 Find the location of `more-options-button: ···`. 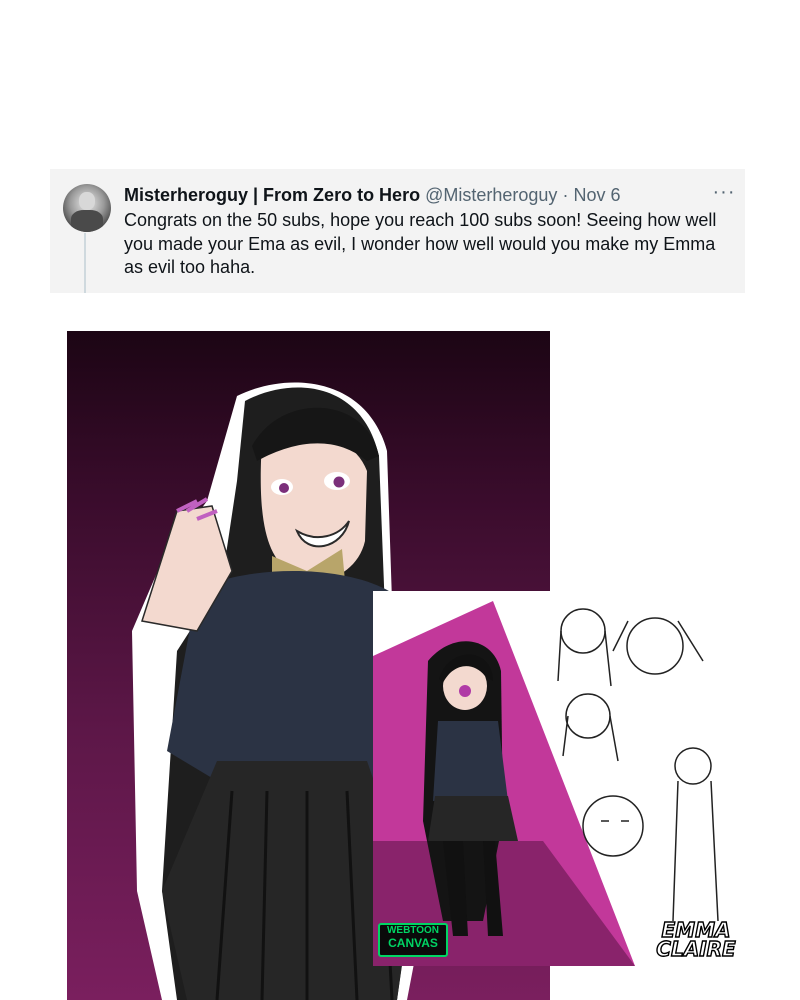

more-options-button: ··· is located at coordinates (724, 193).